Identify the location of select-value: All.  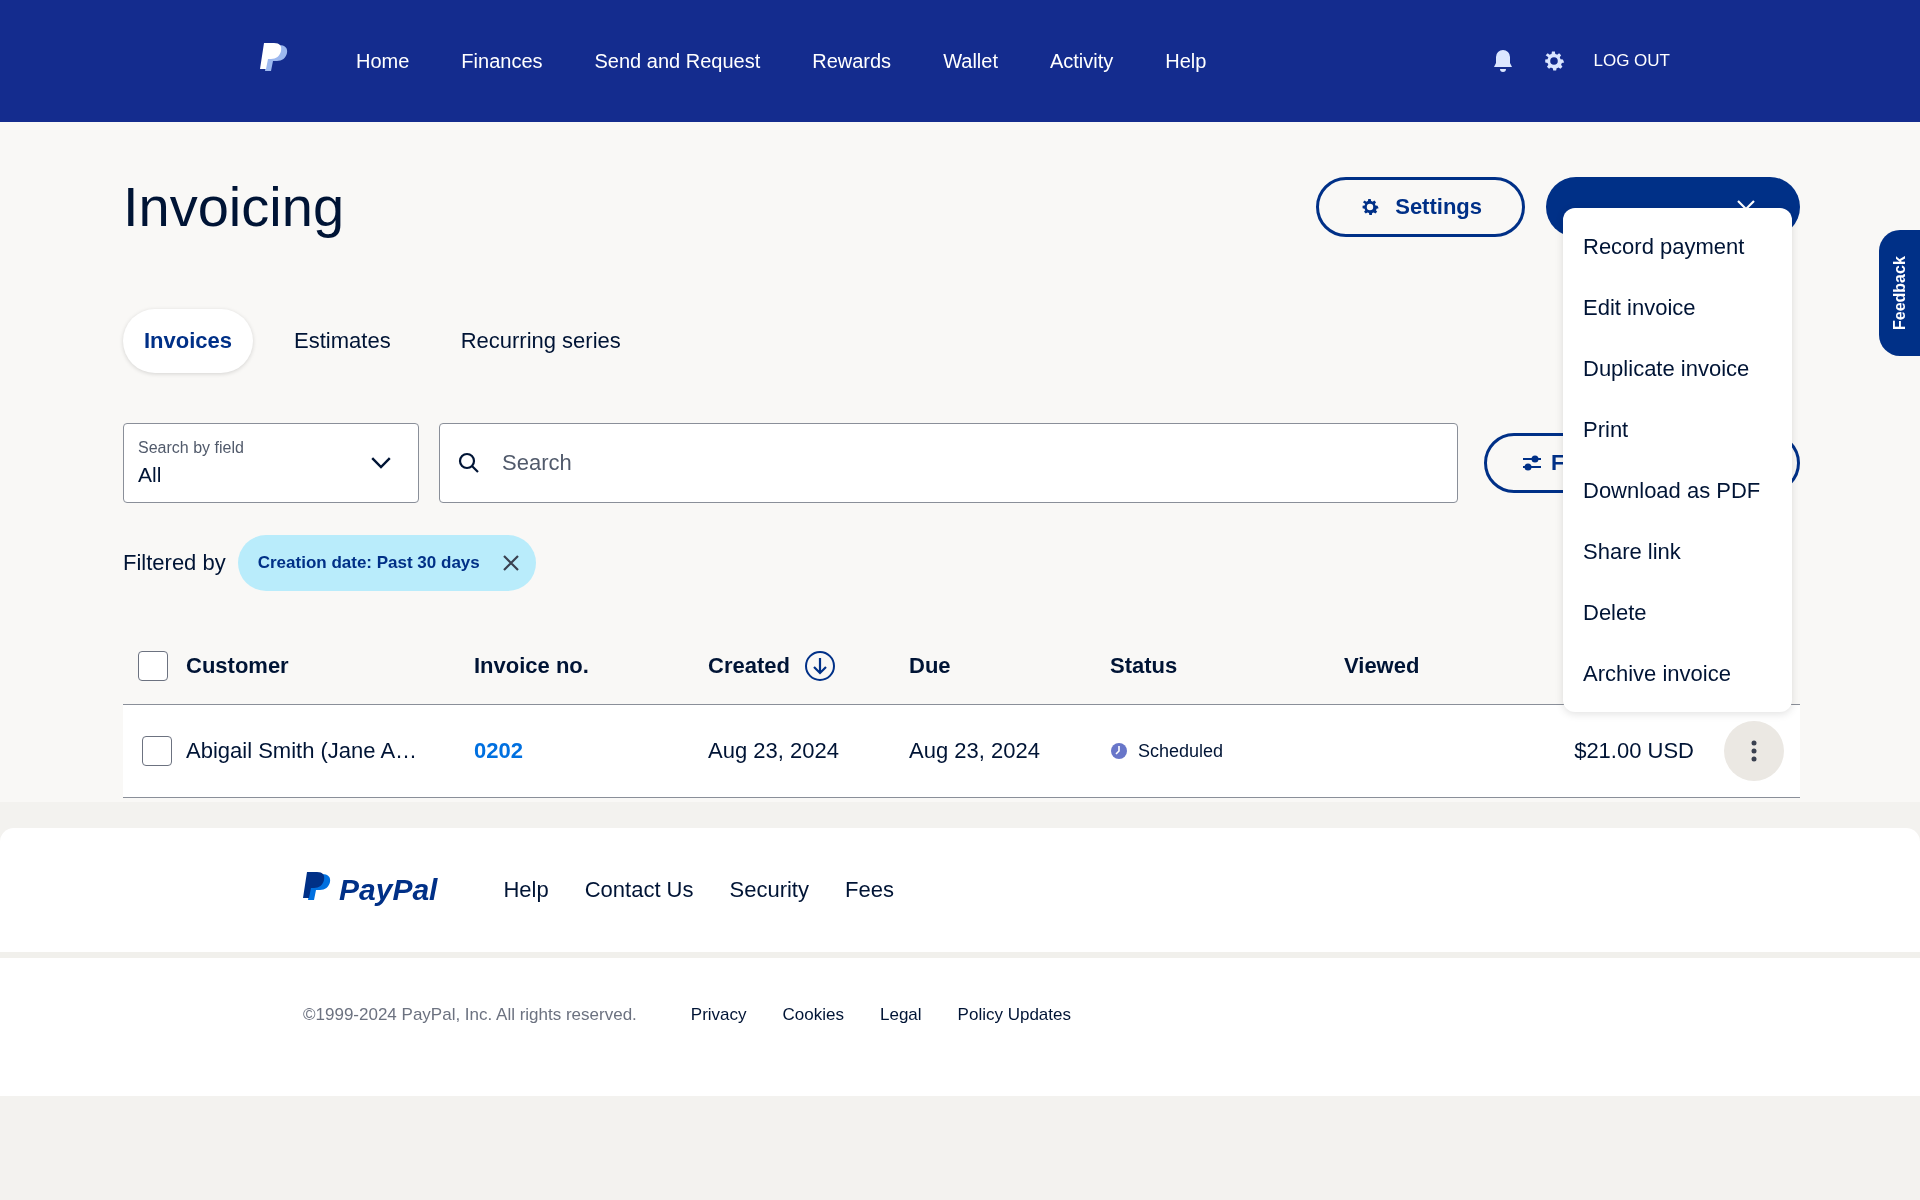
(150, 475).